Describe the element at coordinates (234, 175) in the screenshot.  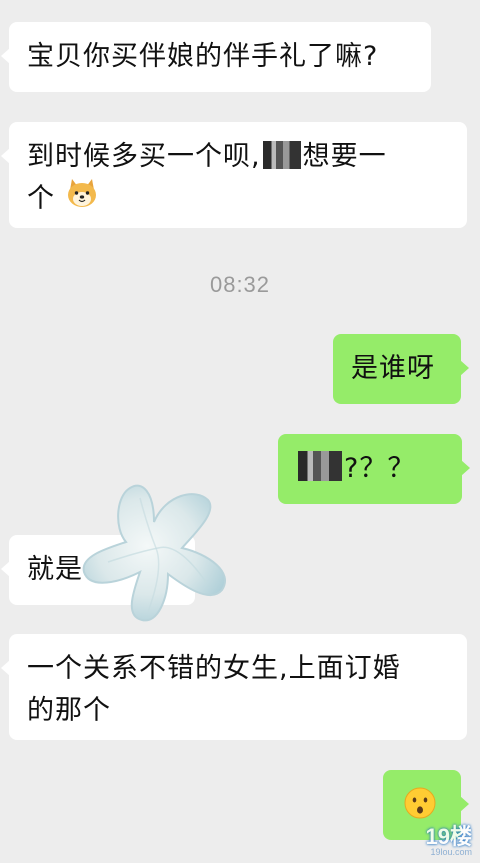
I see `message-incoming-2: 到时候多买一个呗, 想要一 个` at that location.